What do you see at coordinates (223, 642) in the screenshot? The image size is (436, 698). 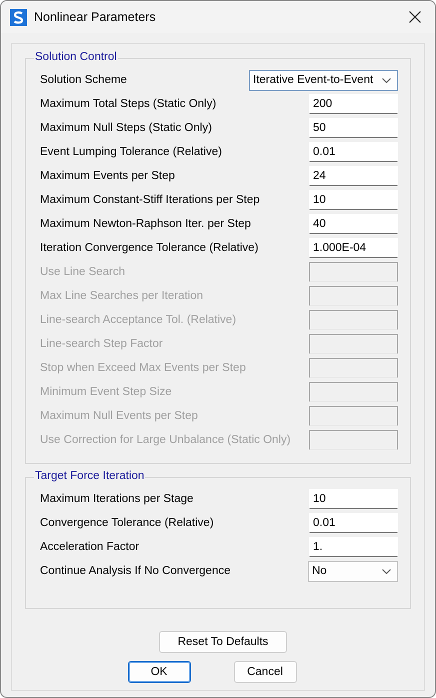 I see `reset-button: Reset To Defaults` at bounding box center [223, 642].